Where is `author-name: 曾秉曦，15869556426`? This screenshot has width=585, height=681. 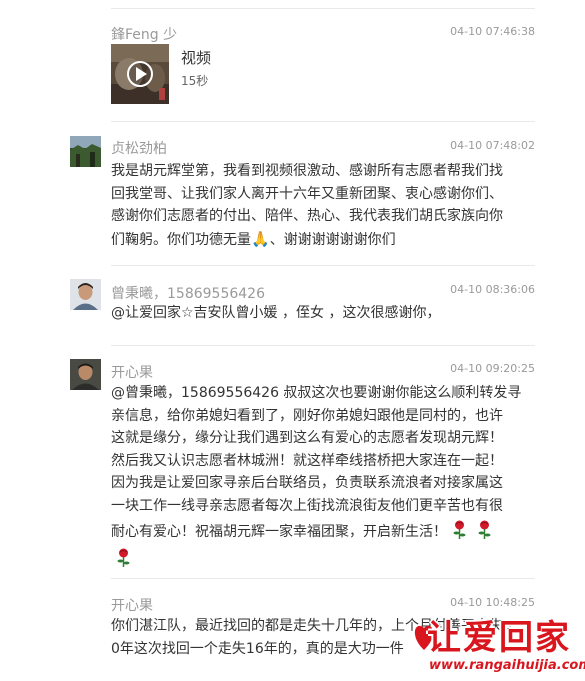
author-name: 曾秉曦，15869556426 is located at coordinates (188, 293).